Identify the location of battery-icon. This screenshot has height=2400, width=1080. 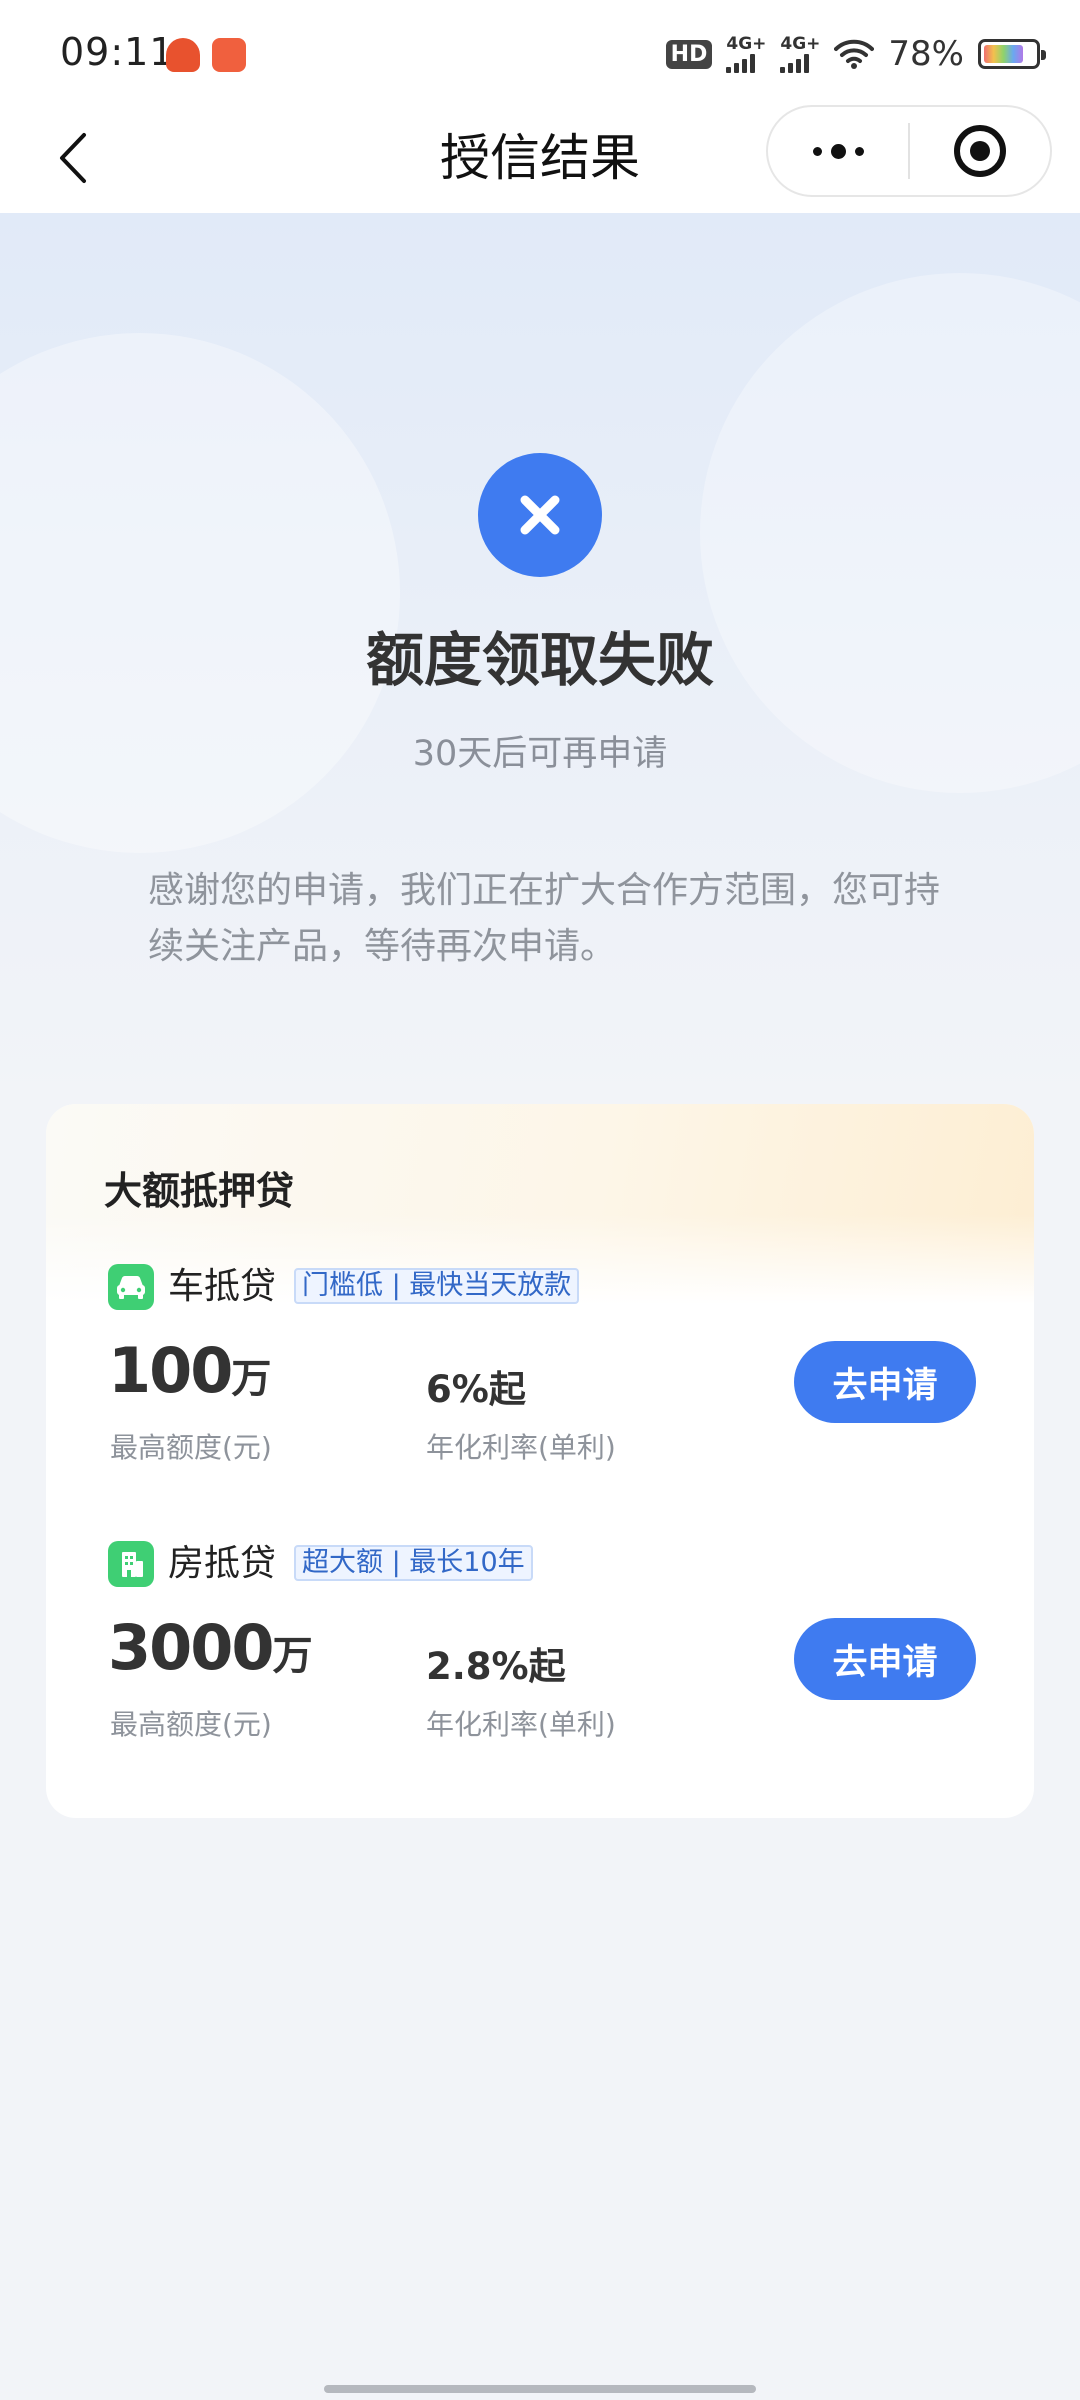
(1012, 54).